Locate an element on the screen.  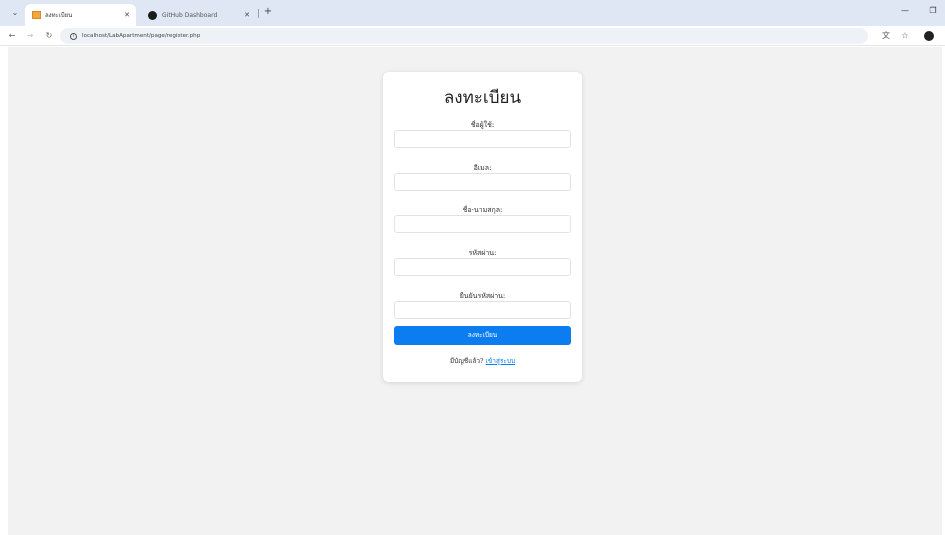
github-icon is located at coordinates (152, 15).